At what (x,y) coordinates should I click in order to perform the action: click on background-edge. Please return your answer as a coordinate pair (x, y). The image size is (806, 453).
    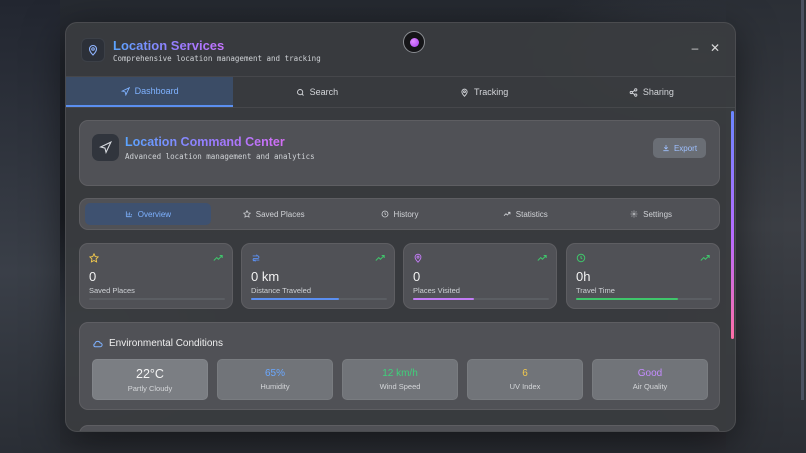
    Looking at the image, I should click on (802, 200).